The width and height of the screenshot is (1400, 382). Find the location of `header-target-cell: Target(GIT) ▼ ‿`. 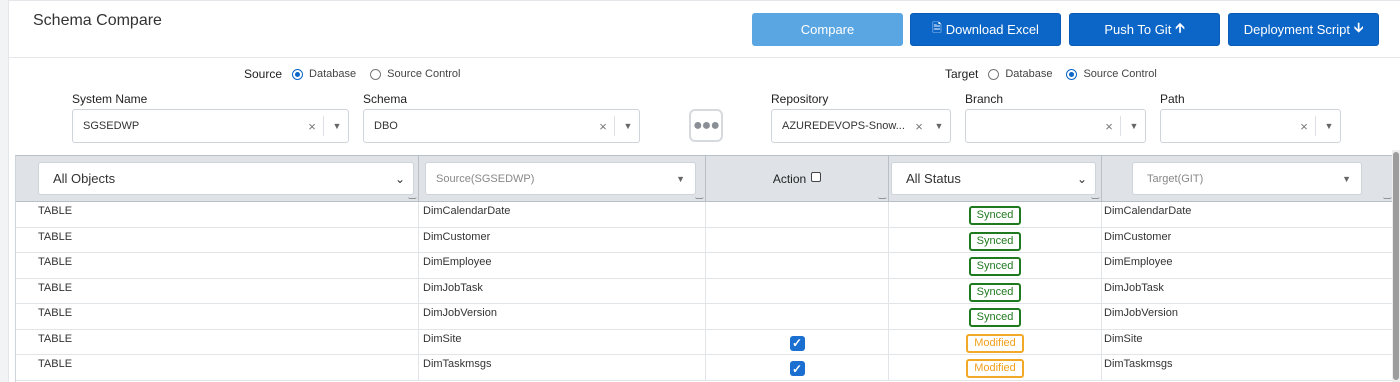

header-target-cell: Target(GIT) ▼ ‿ is located at coordinates (1247, 179).